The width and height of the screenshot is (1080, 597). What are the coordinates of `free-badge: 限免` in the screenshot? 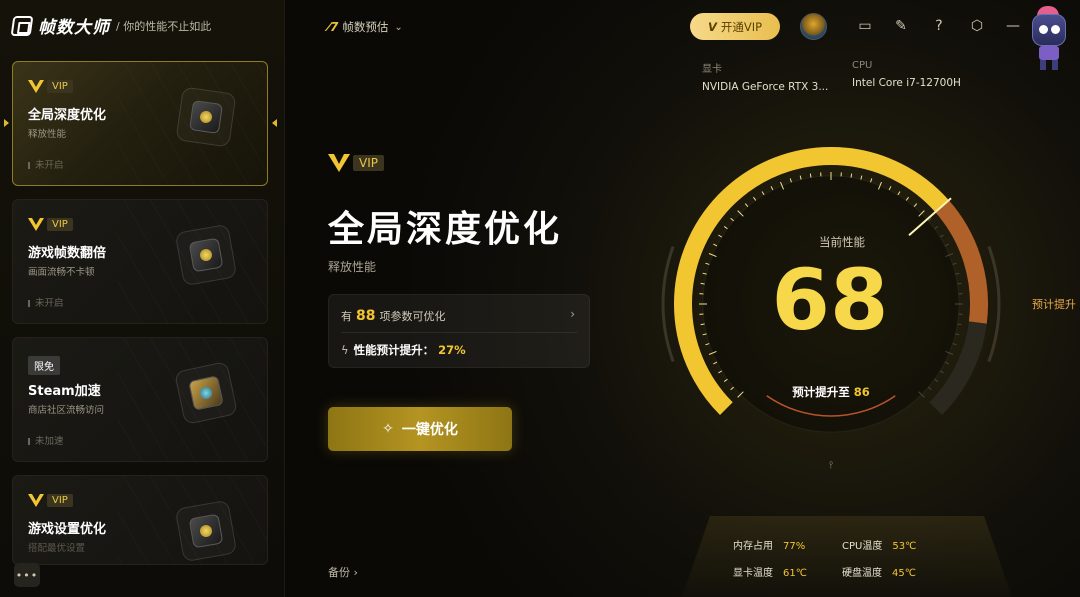 It's located at (44, 365).